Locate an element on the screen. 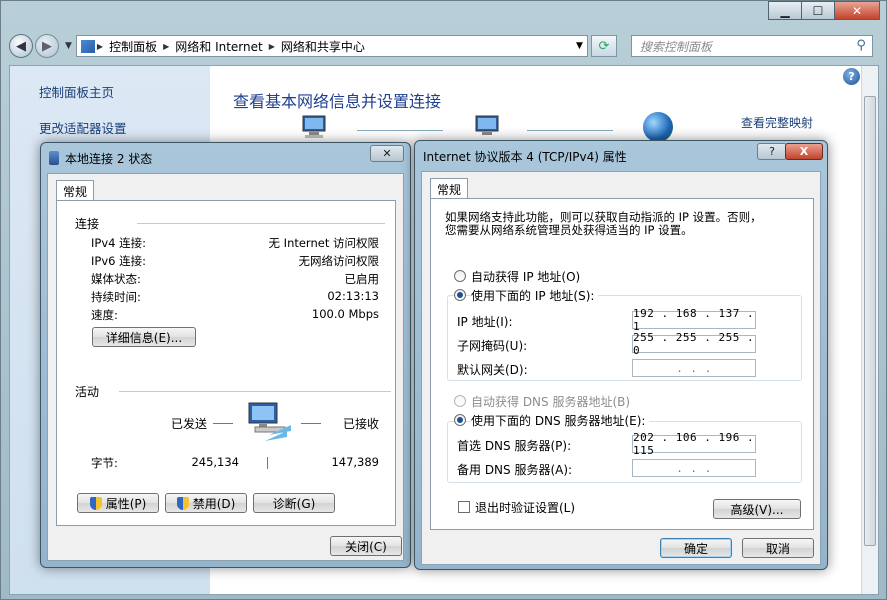 Image resolution: width=887 pixels, height=600 pixels. close-icon: X is located at coordinates (804, 151).